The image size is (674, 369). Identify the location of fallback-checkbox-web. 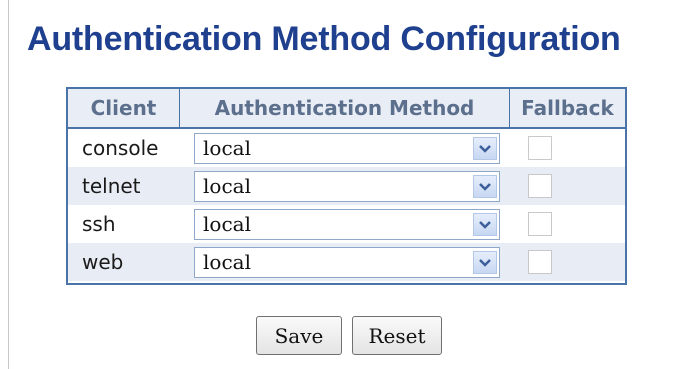
(540, 262).